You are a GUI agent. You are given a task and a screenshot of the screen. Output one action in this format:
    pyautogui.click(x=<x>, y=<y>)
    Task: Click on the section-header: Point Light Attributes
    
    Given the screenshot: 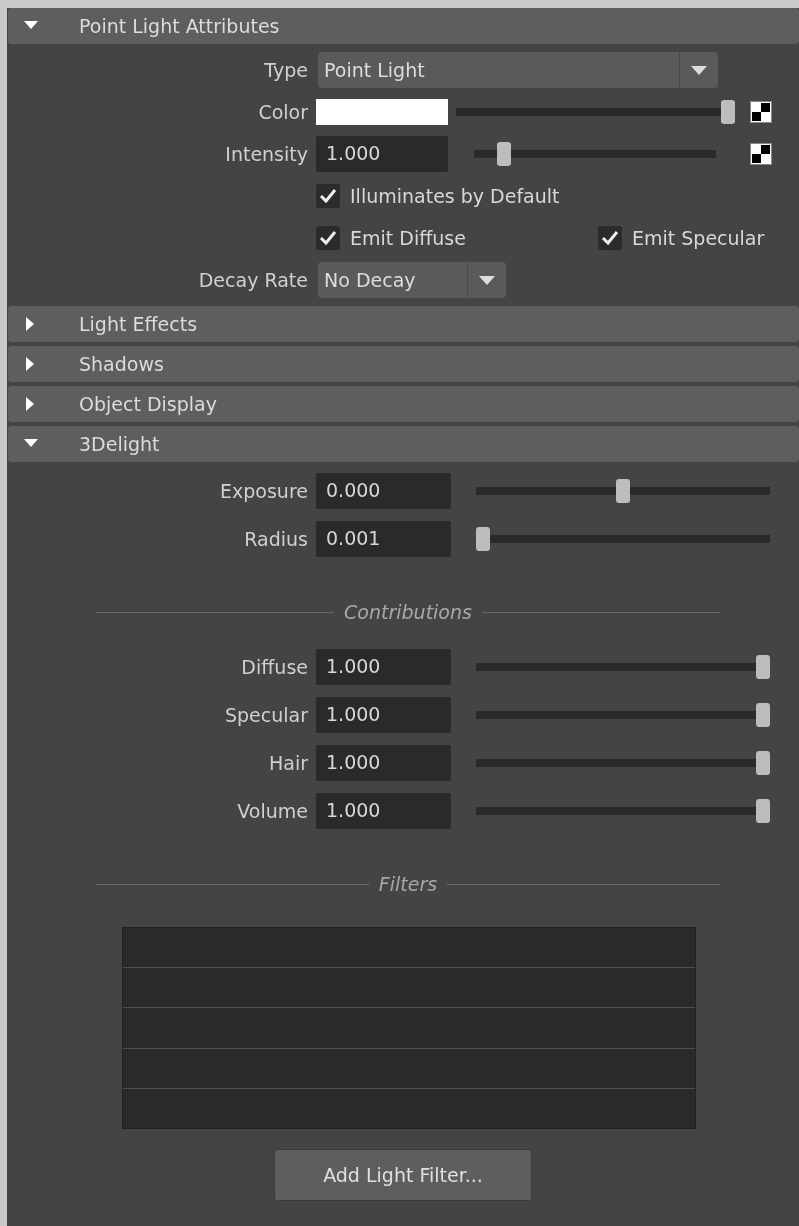 What is the action you would take?
    pyautogui.click(x=403, y=26)
    